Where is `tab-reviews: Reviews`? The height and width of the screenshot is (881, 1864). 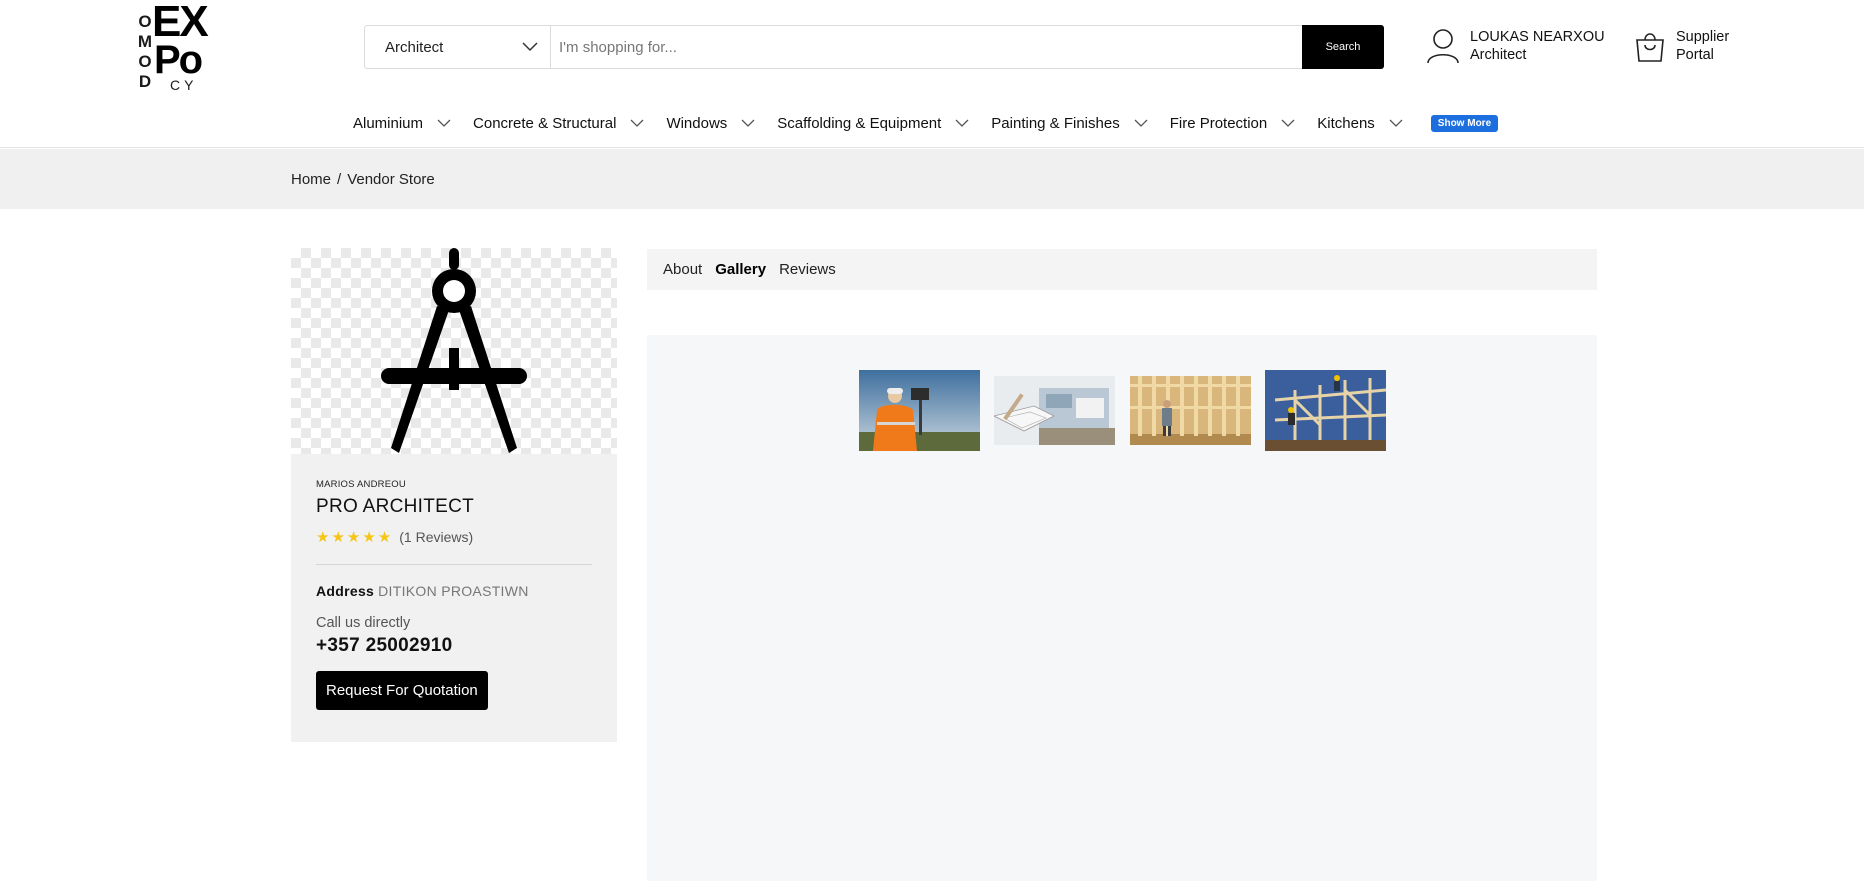 tab-reviews: Reviews is located at coordinates (807, 269).